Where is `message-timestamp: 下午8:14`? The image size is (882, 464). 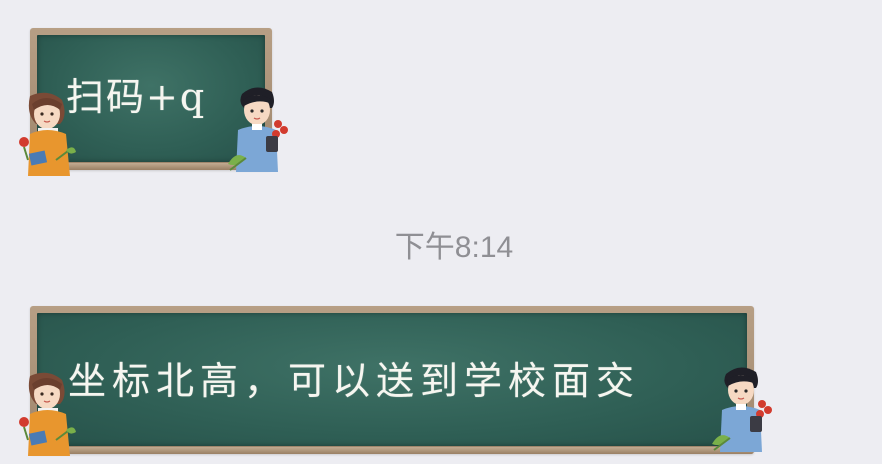 message-timestamp: 下午8:14 is located at coordinates (454, 247).